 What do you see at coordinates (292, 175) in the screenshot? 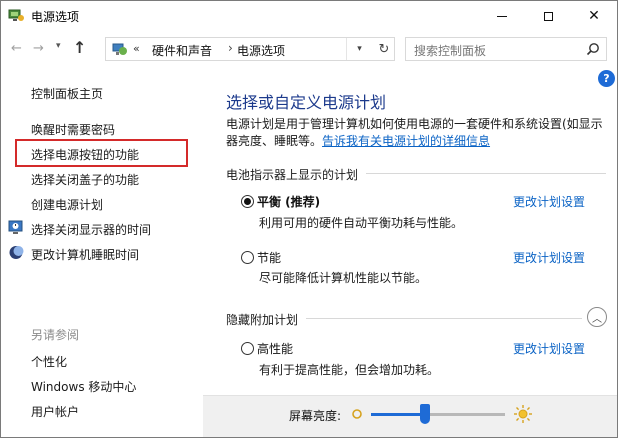
I see `battery-plans-heading: 电池指示器上显示的计划` at bounding box center [292, 175].